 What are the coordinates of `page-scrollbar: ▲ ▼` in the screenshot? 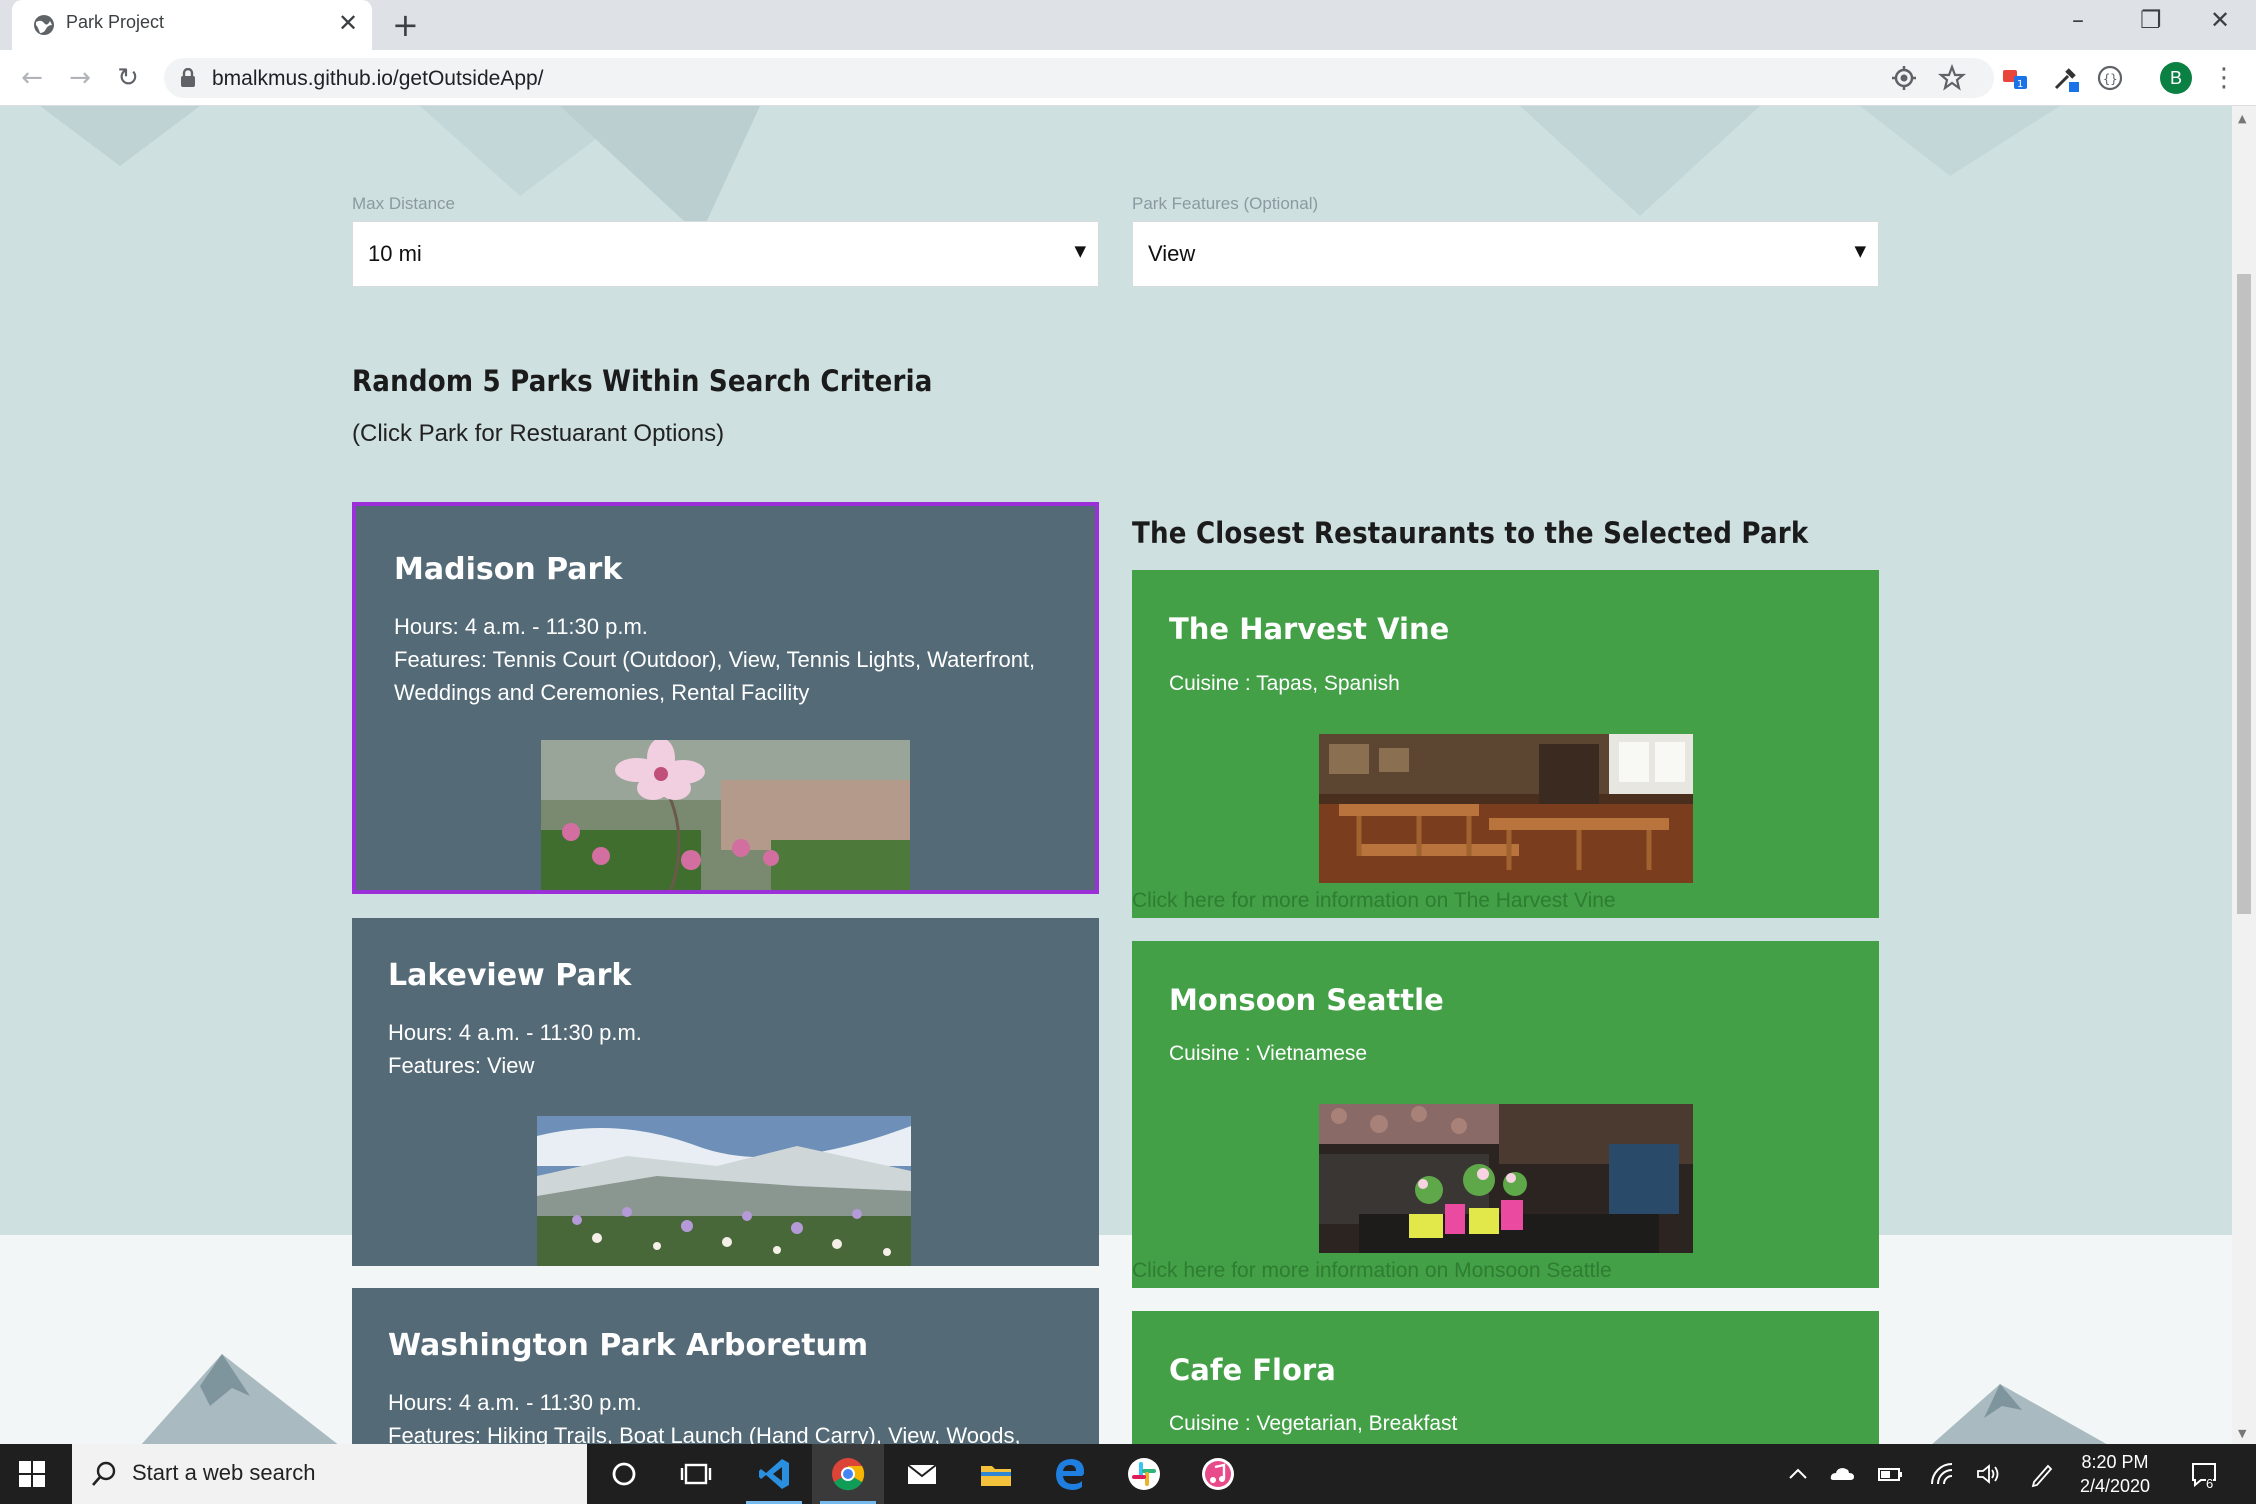 It's located at (2244, 775).